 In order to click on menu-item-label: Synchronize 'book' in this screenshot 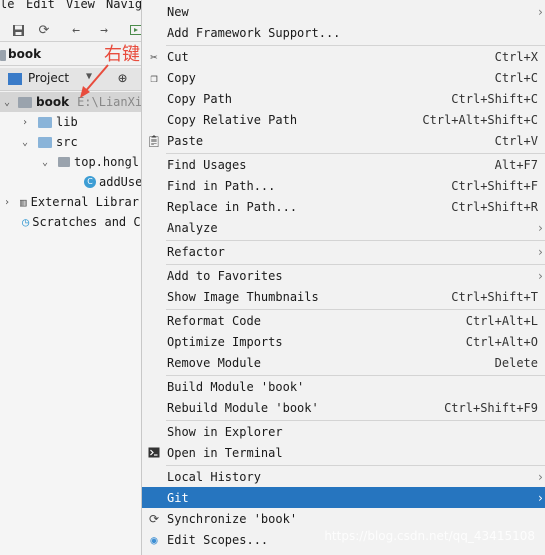, I will do `click(232, 518)`.